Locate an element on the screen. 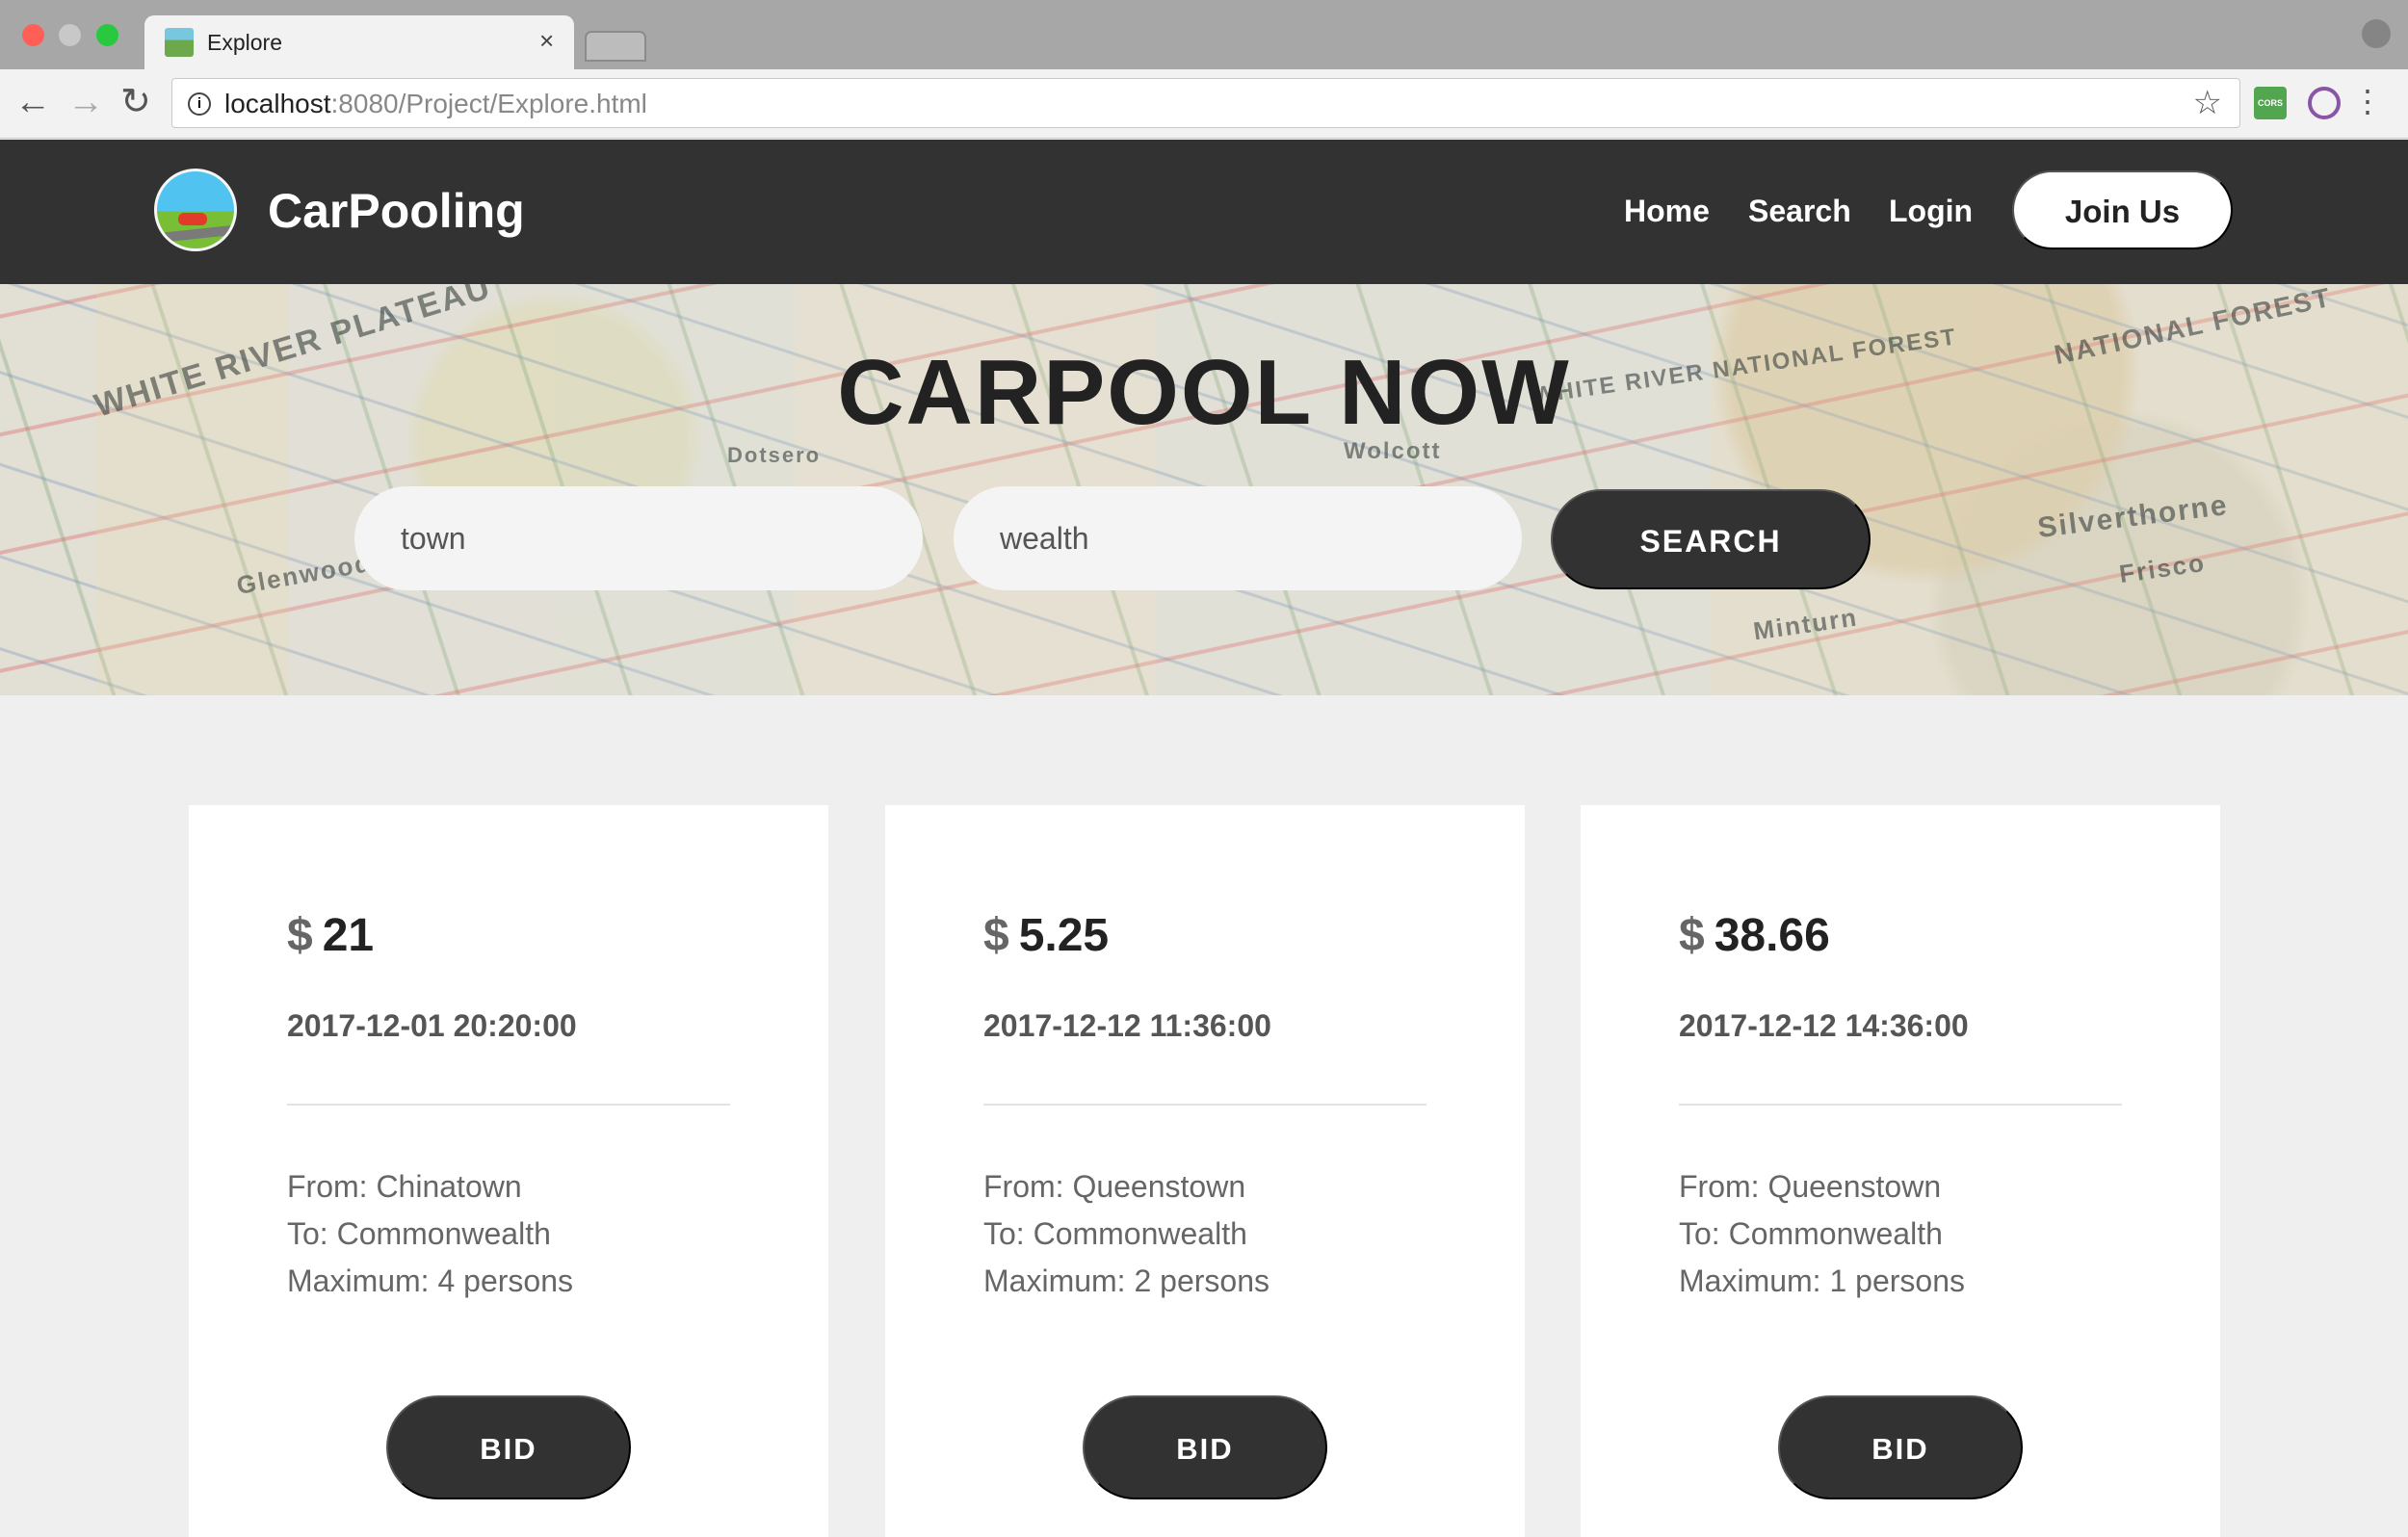 The width and height of the screenshot is (2408, 1537). browser-tab-explore: Explore × is located at coordinates (359, 42).